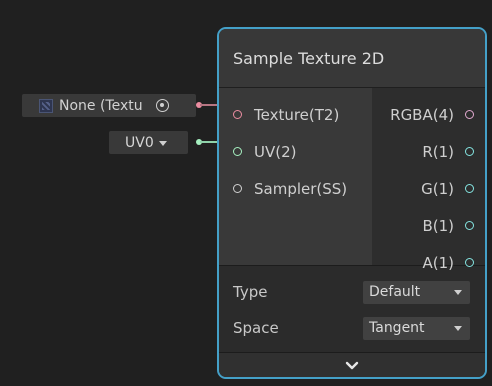 This screenshot has height=386, width=492. I want to click on port-label: Texture(T2), so click(297, 114).